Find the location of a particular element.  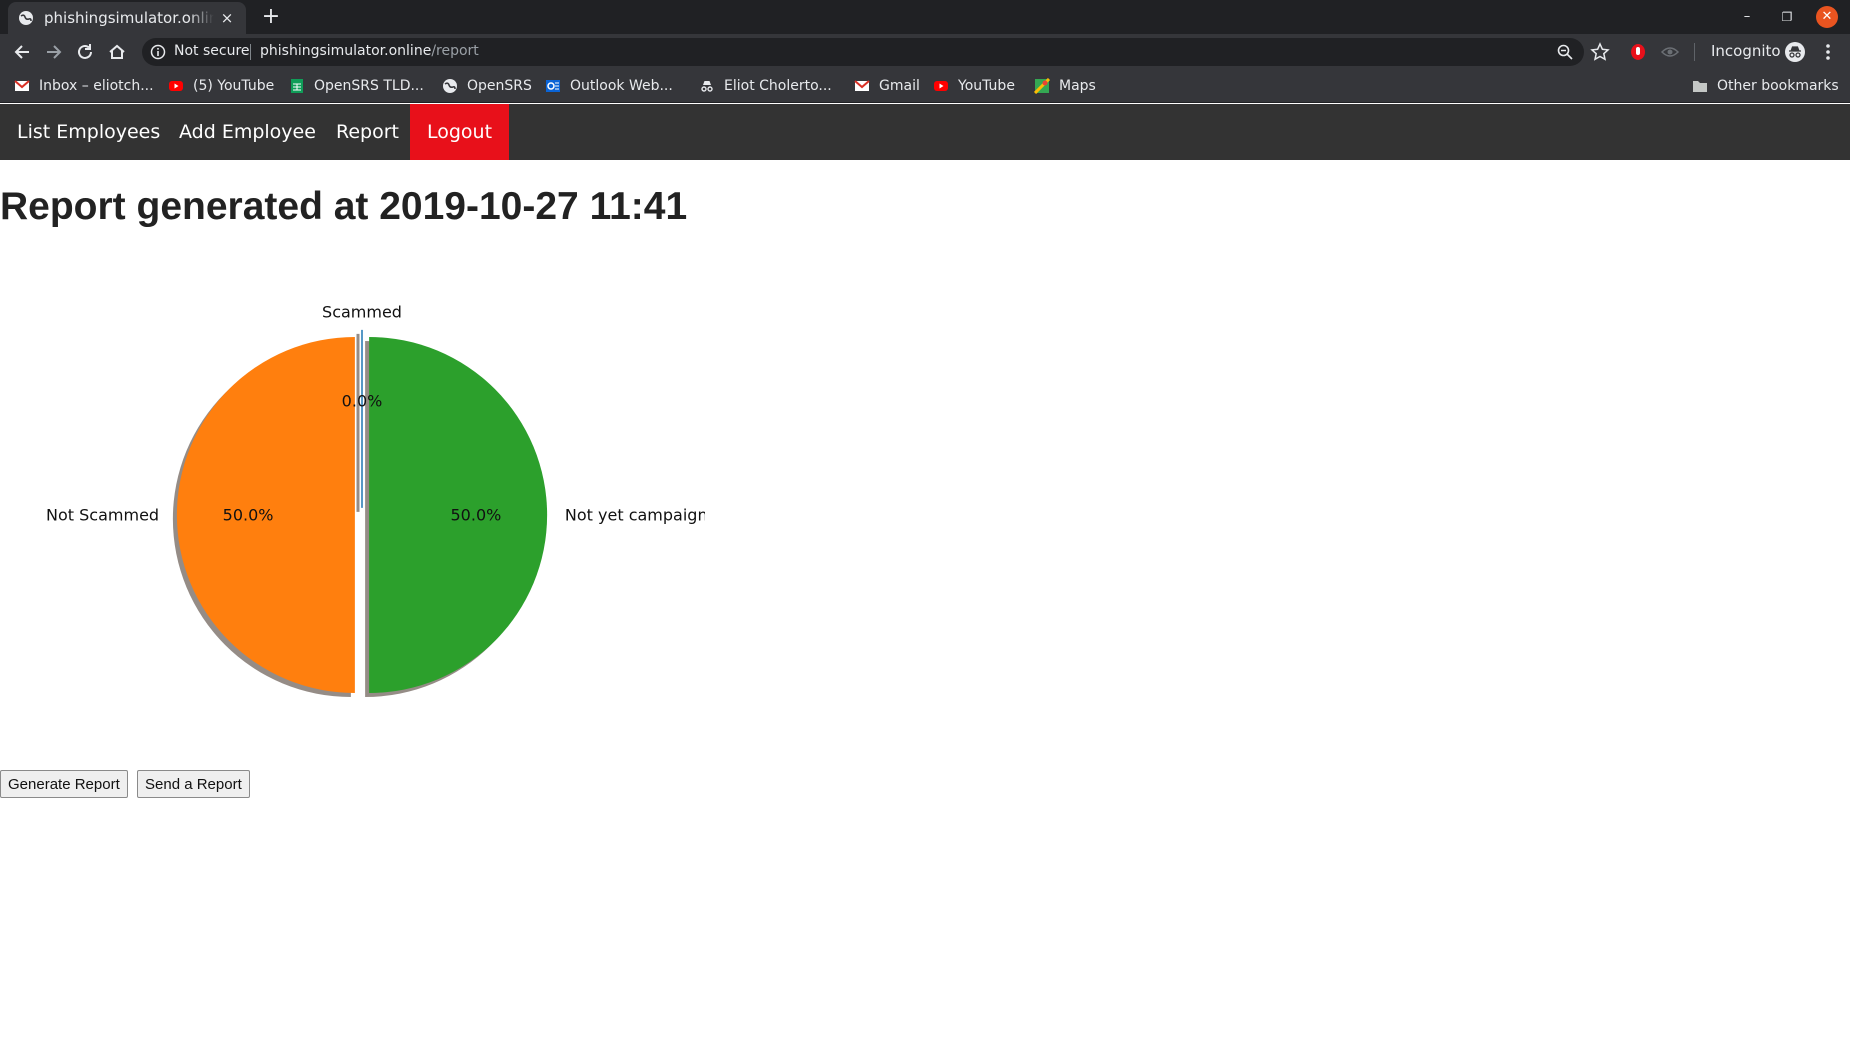

bookmark-item: (5) YouTube is located at coordinates (221, 86).